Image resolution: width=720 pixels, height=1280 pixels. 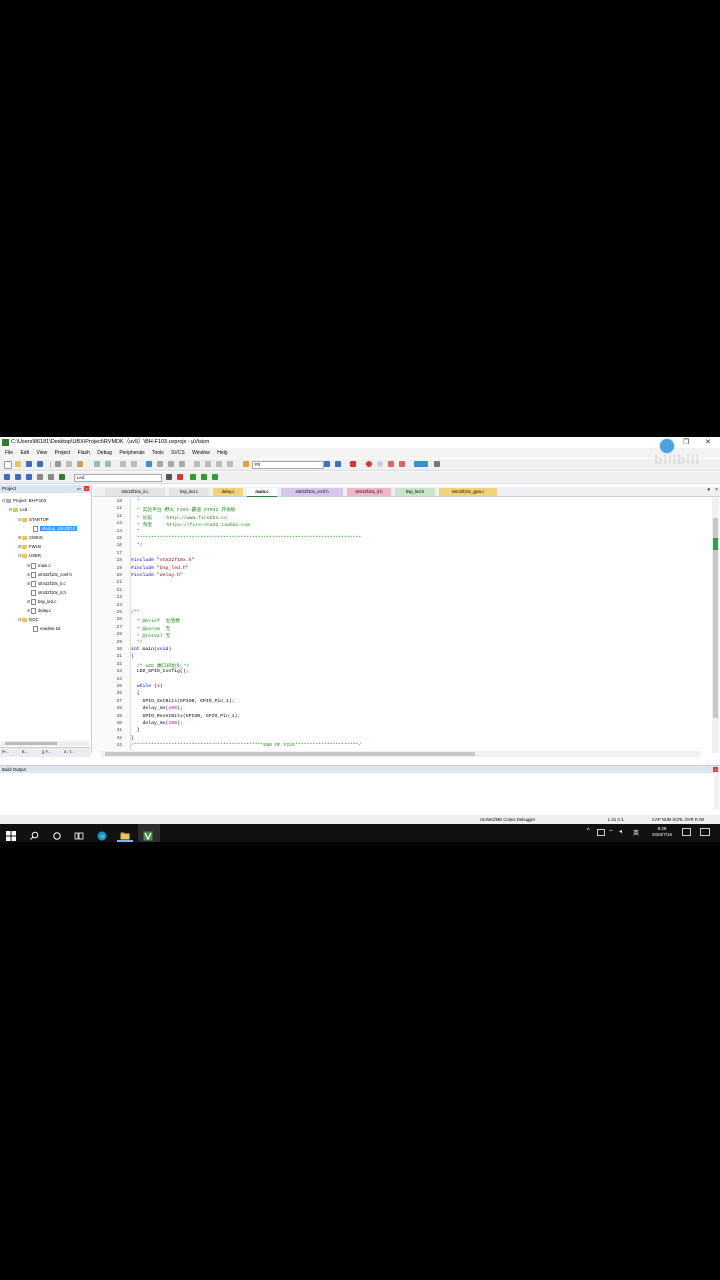 I want to click on breakpoint-icon, so click(x=369, y=464).